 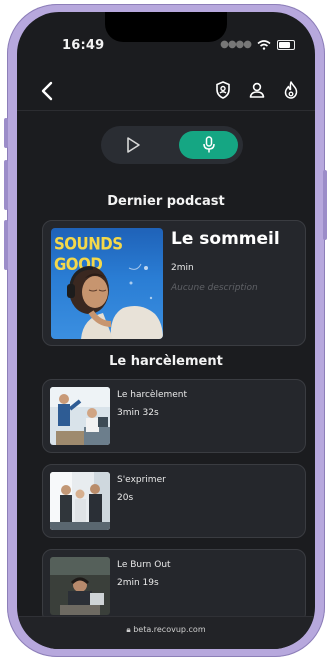 I want to click on play-icon, so click(x=133, y=145).